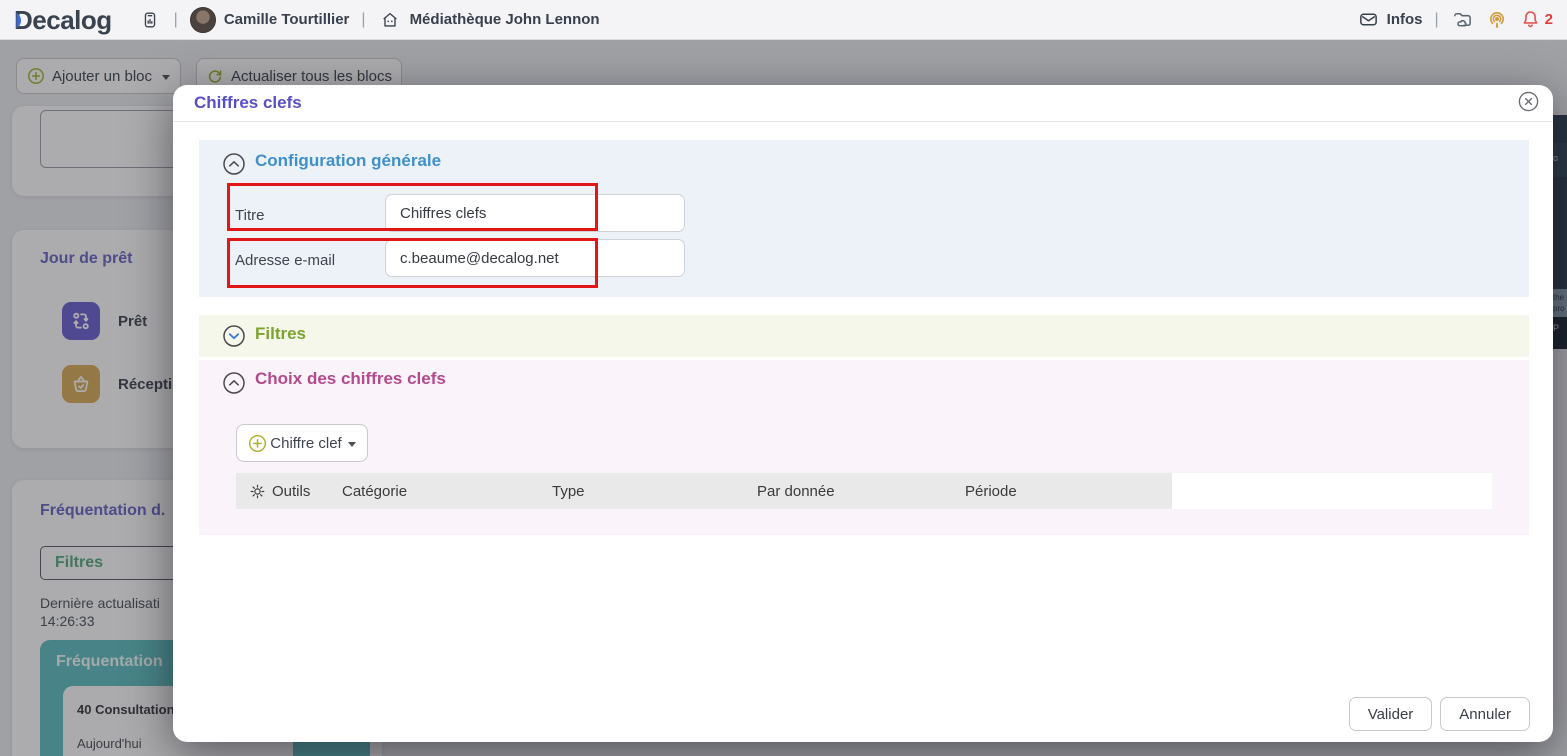 The height and width of the screenshot is (756, 1567). Describe the element at coordinates (1332, 491) in the screenshot. I see `table-empty-area` at that location.